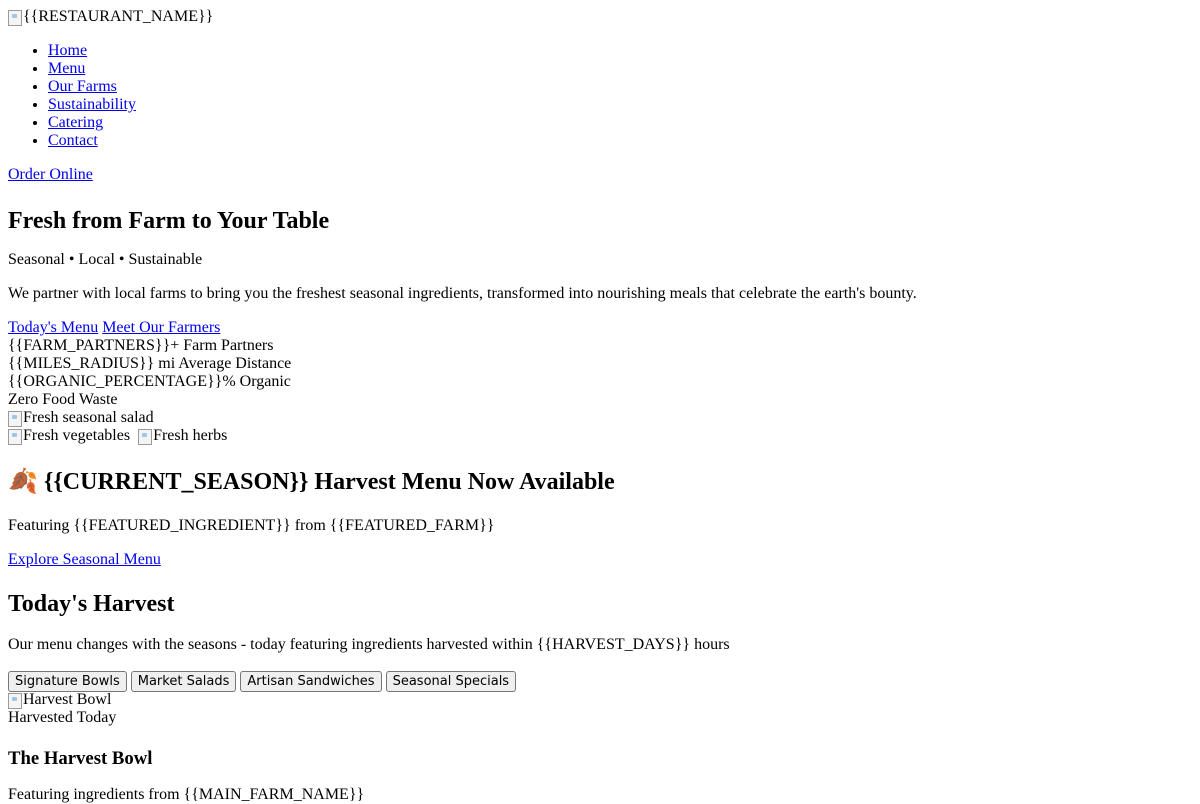  I want to click on logo-alt-text: {{RESTAURANT_NAME}}, so click(118, 16).